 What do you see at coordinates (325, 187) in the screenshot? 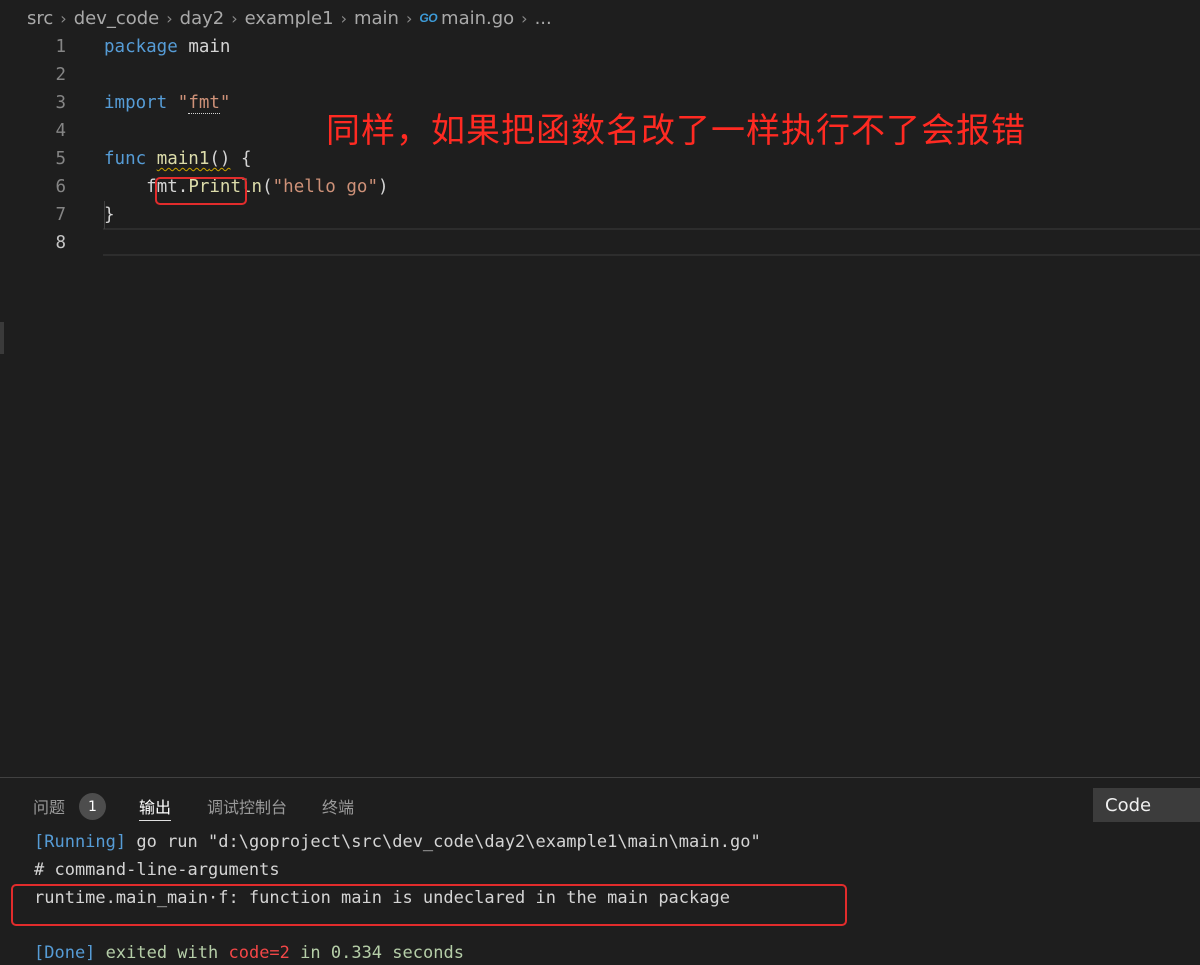
I see `string-literal: "hello go"` at bounding box center [325, 187].